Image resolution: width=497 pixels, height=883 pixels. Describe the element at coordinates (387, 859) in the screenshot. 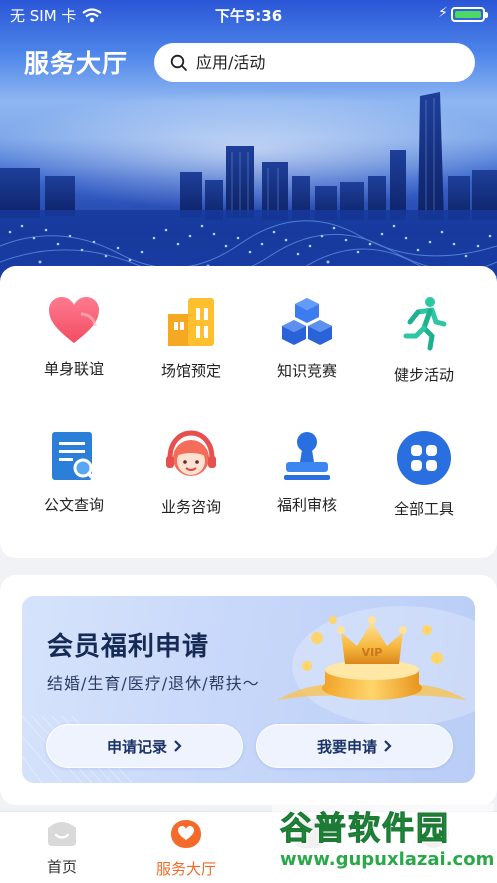

I see `watermark-url: www.gupuxlazai.com` at that location.